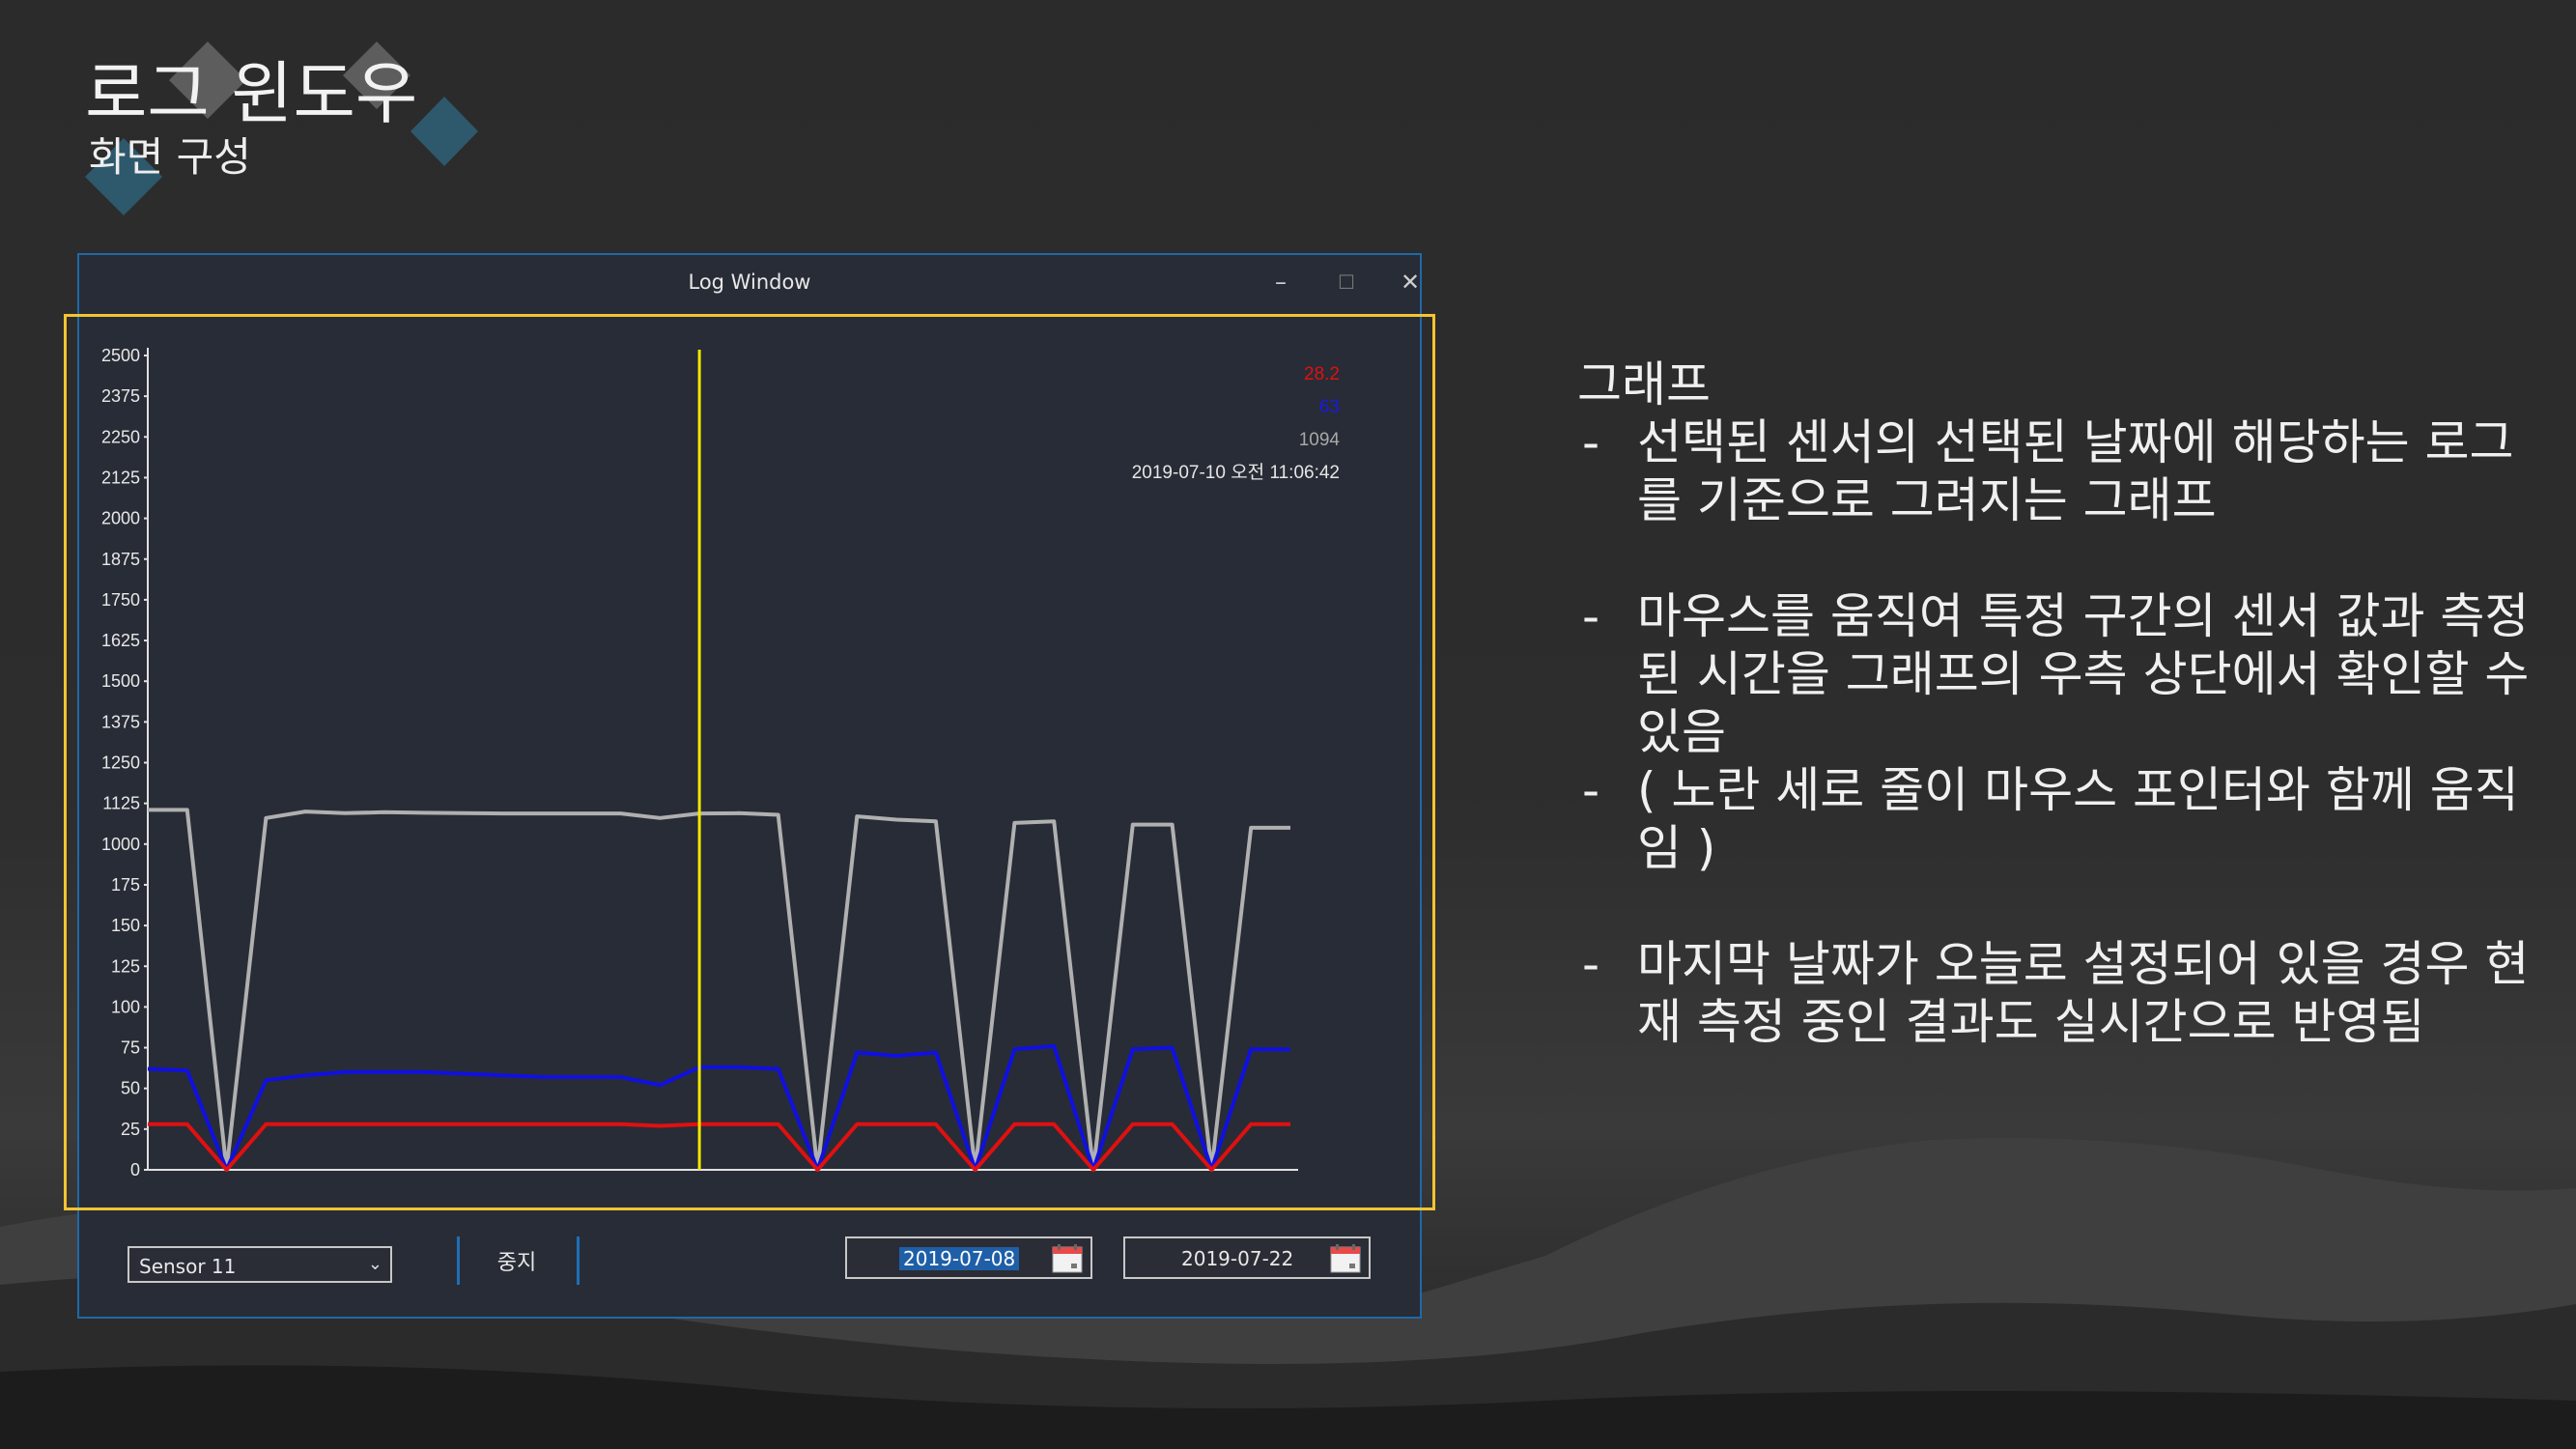 The image size is (2576, 1449). I want to click on end-date-text: 2019-07-22, so click(1237, 1258).